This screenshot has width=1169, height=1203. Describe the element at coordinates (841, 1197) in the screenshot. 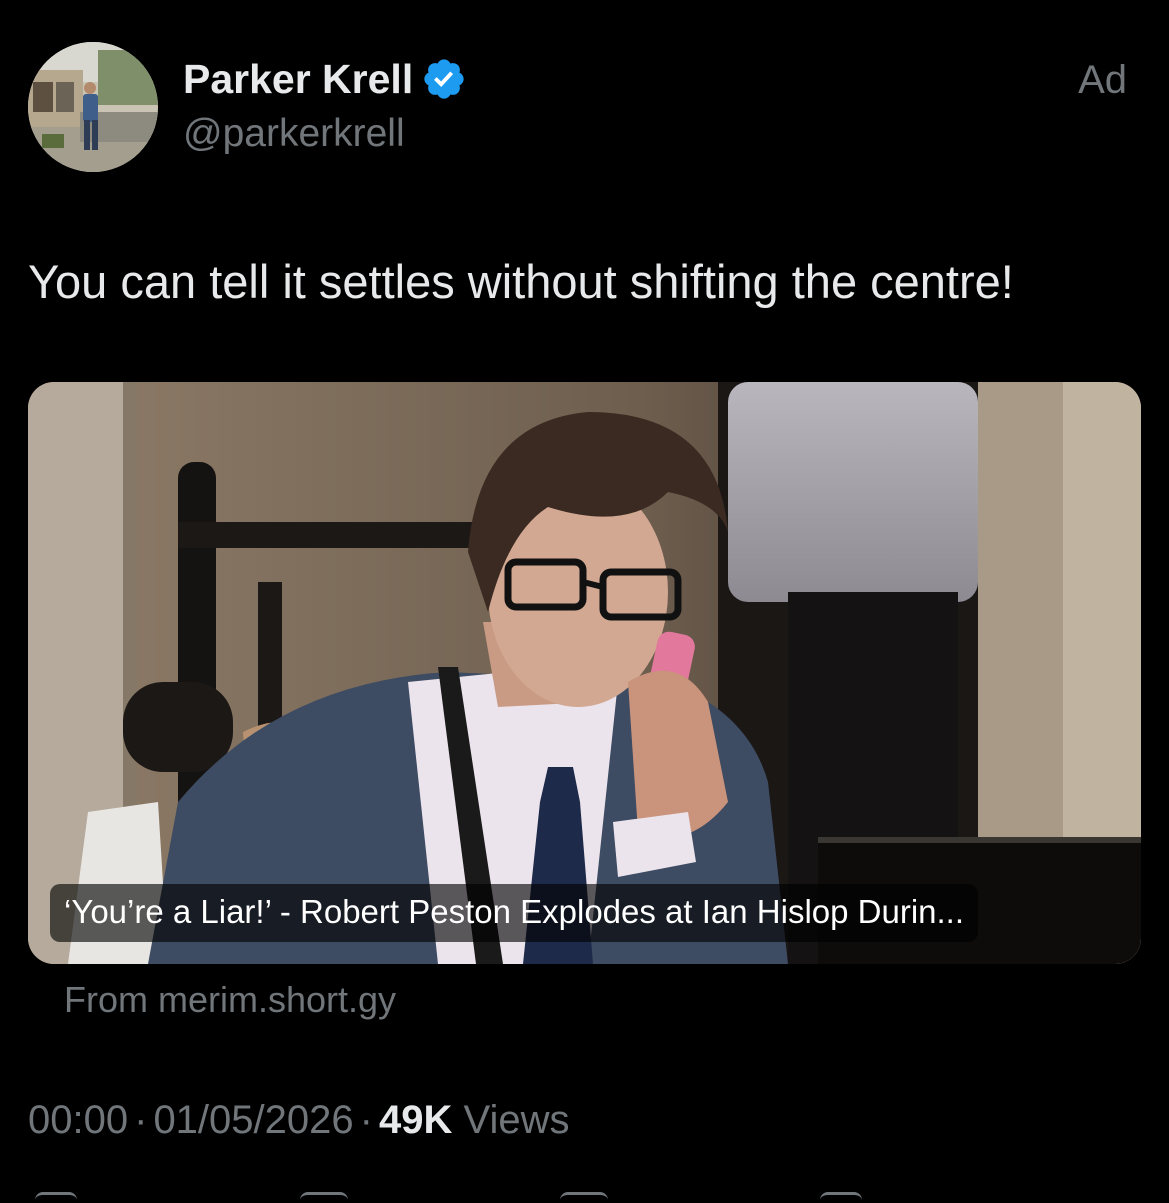

I see `bookmark-icon` at that location.